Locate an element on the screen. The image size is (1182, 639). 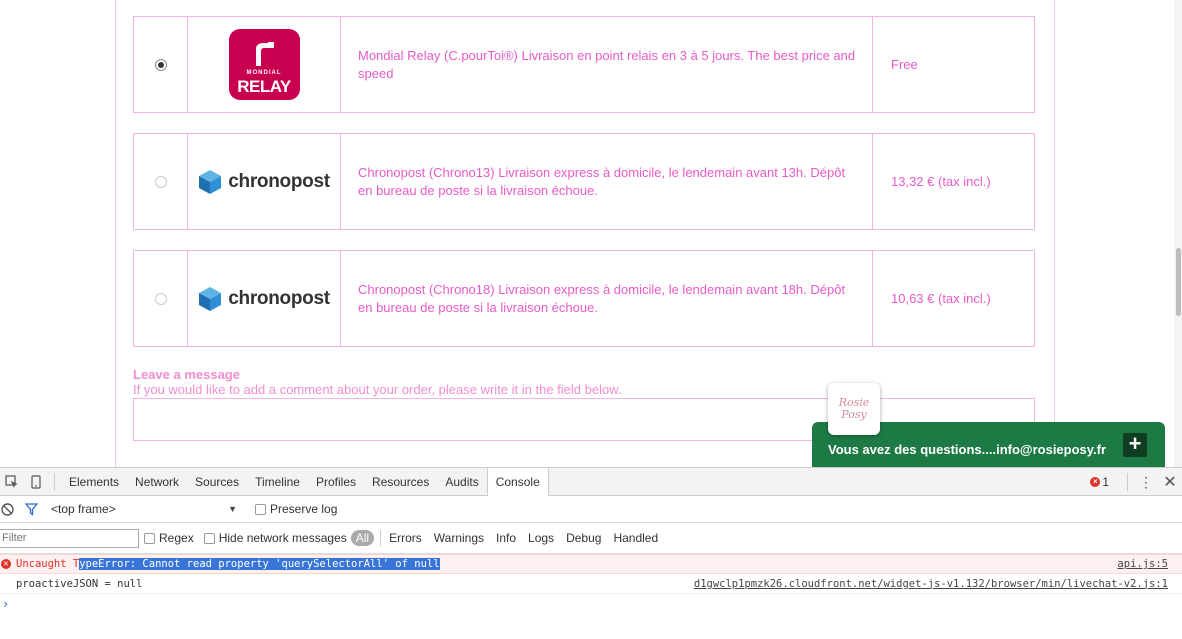
error-source-link: api.js:5 is located at coordinates (1142, 564).